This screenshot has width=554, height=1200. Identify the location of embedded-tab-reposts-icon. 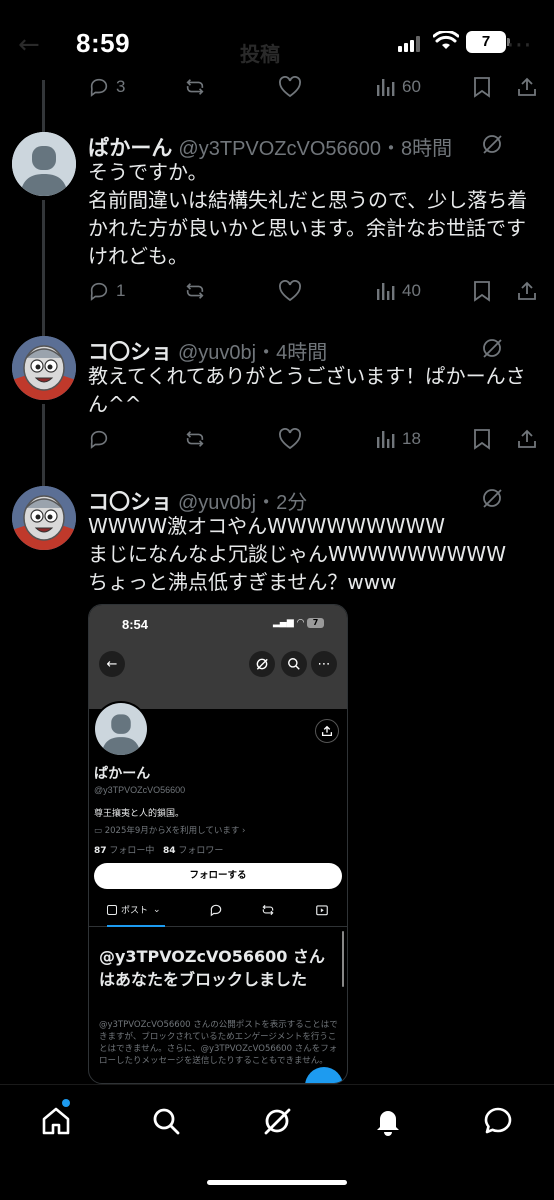
(268, 910).